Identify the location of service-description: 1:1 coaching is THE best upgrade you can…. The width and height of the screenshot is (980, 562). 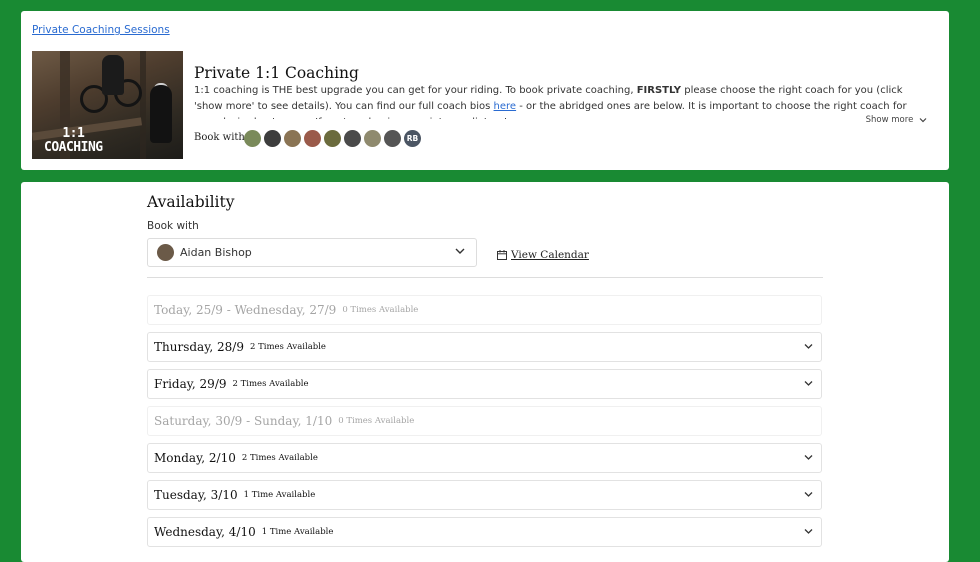
(550, 102).